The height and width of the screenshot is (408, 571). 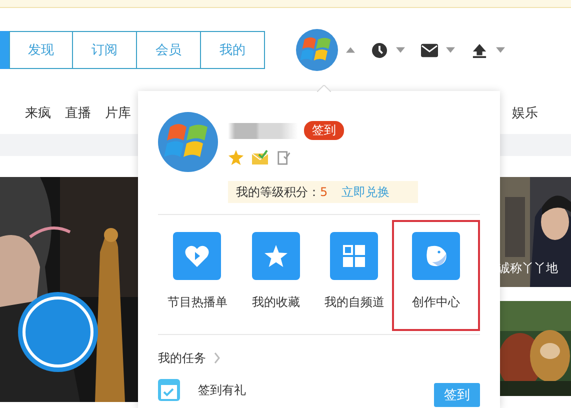 What do you see at coordinates (354, 256) in the screenshot?
I see `grid-icon` at bounding box center [354, 256].